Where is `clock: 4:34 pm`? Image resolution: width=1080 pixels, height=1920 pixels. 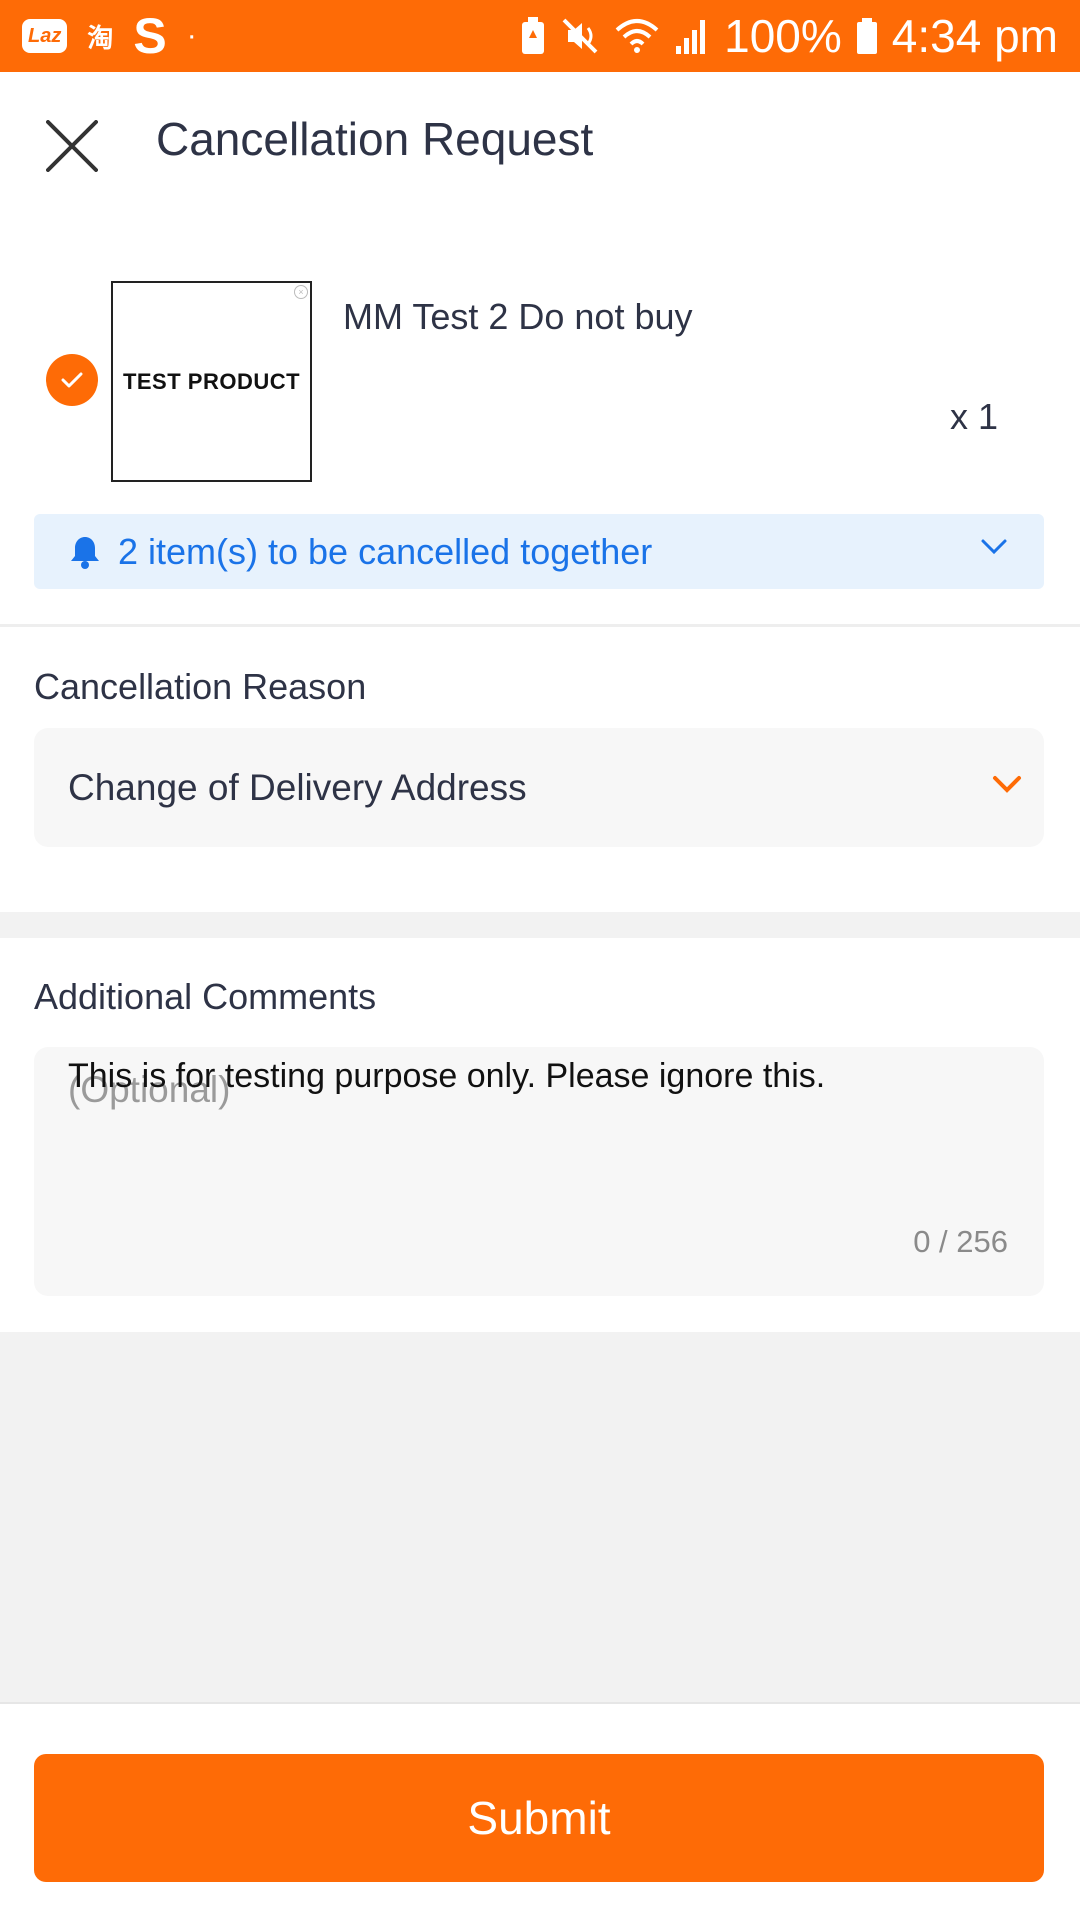
clock: 4:34 pm is located at coordinates (974, 36).